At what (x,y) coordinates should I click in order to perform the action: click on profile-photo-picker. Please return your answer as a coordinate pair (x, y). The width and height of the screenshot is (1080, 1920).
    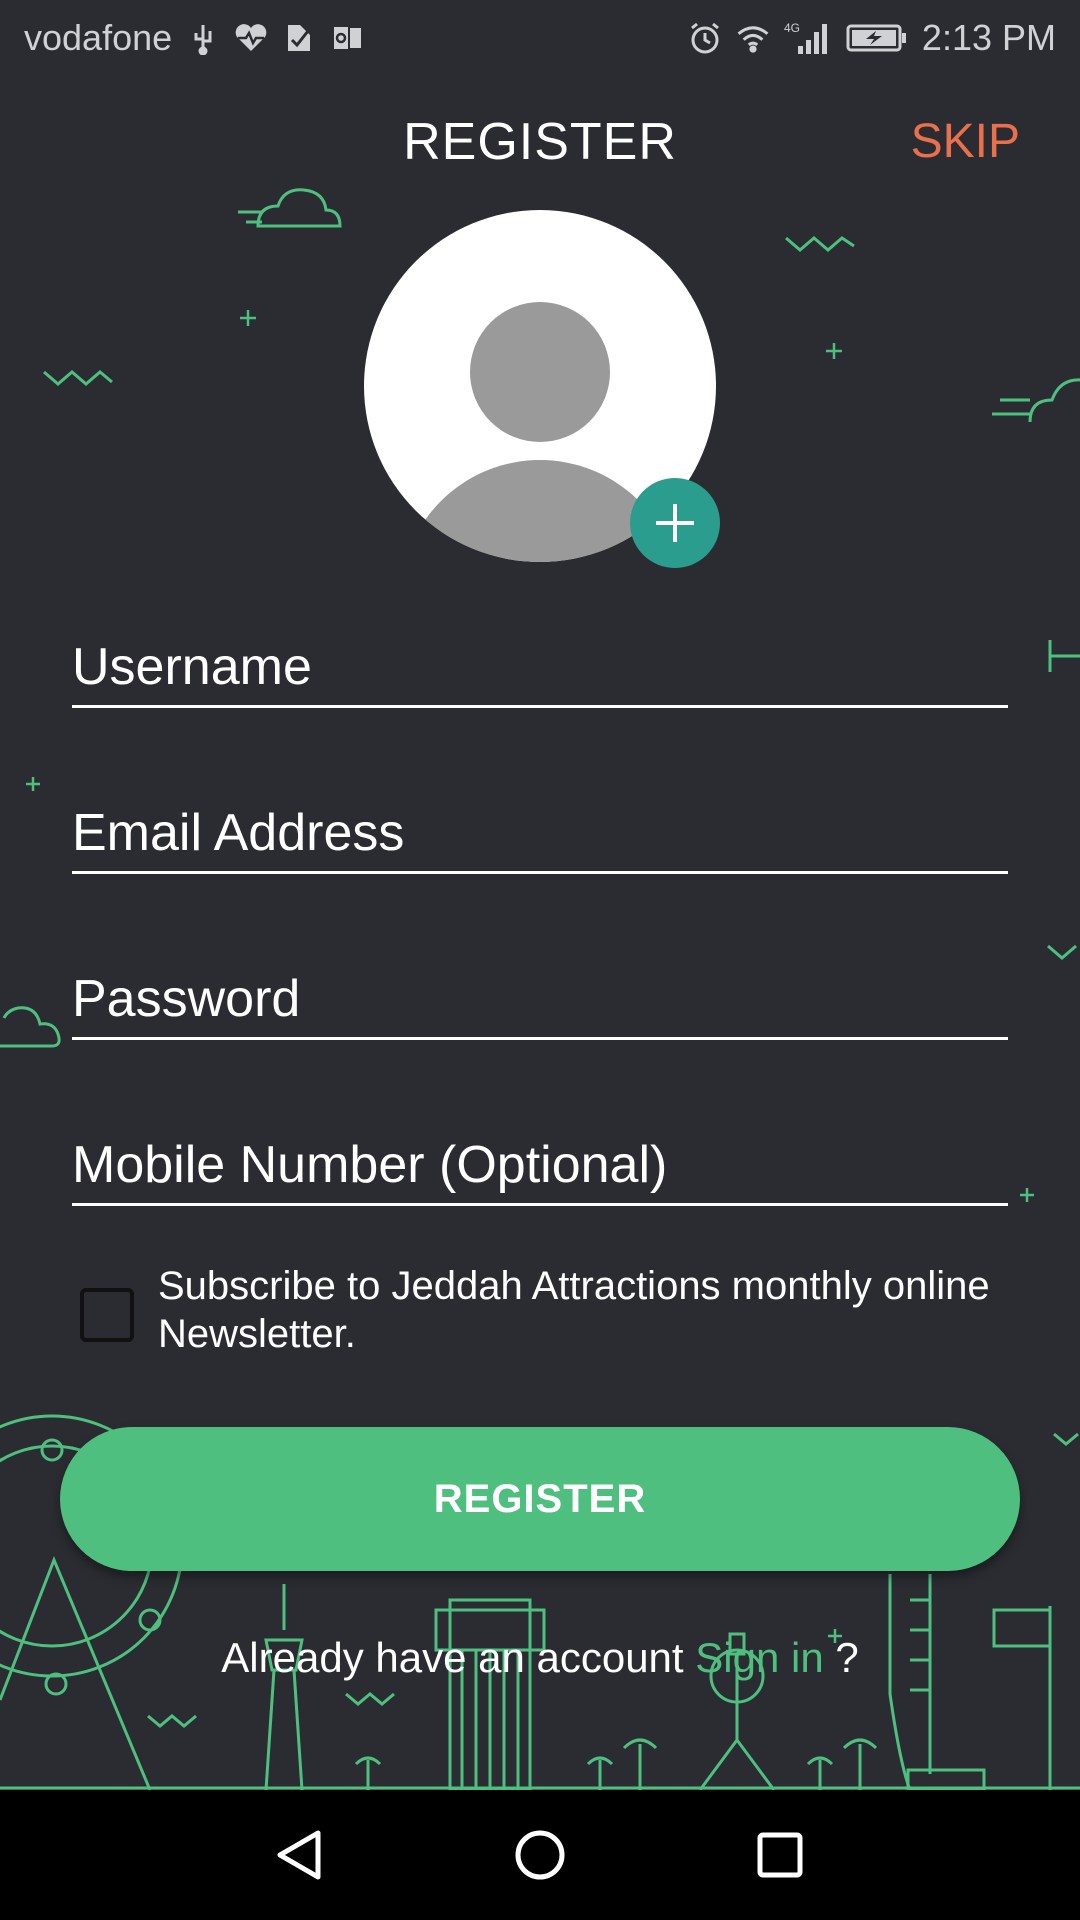
    Looking at the image, I should click on (542, 389).